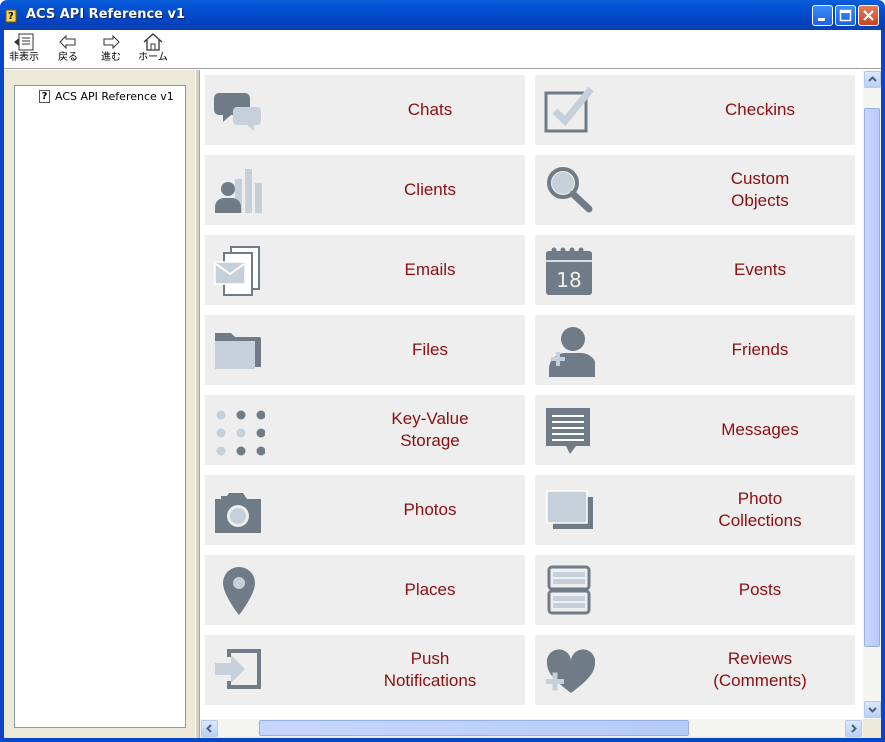 This screenshot has width=885, height=742. I want to click on help-book-icon: ?, so click(11, 16).